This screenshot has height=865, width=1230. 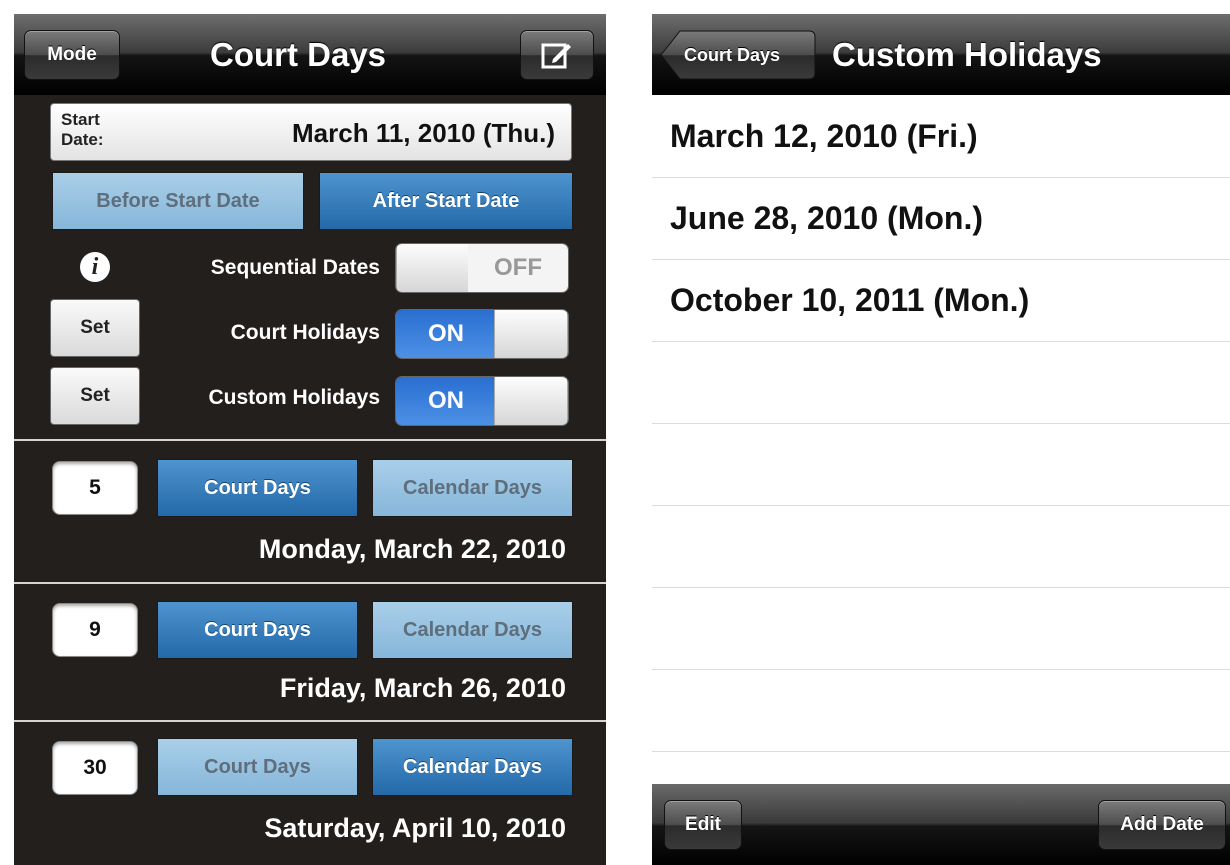 I want to click on result-date: Friday, March 26, 2010, so click(x=422, y=688).